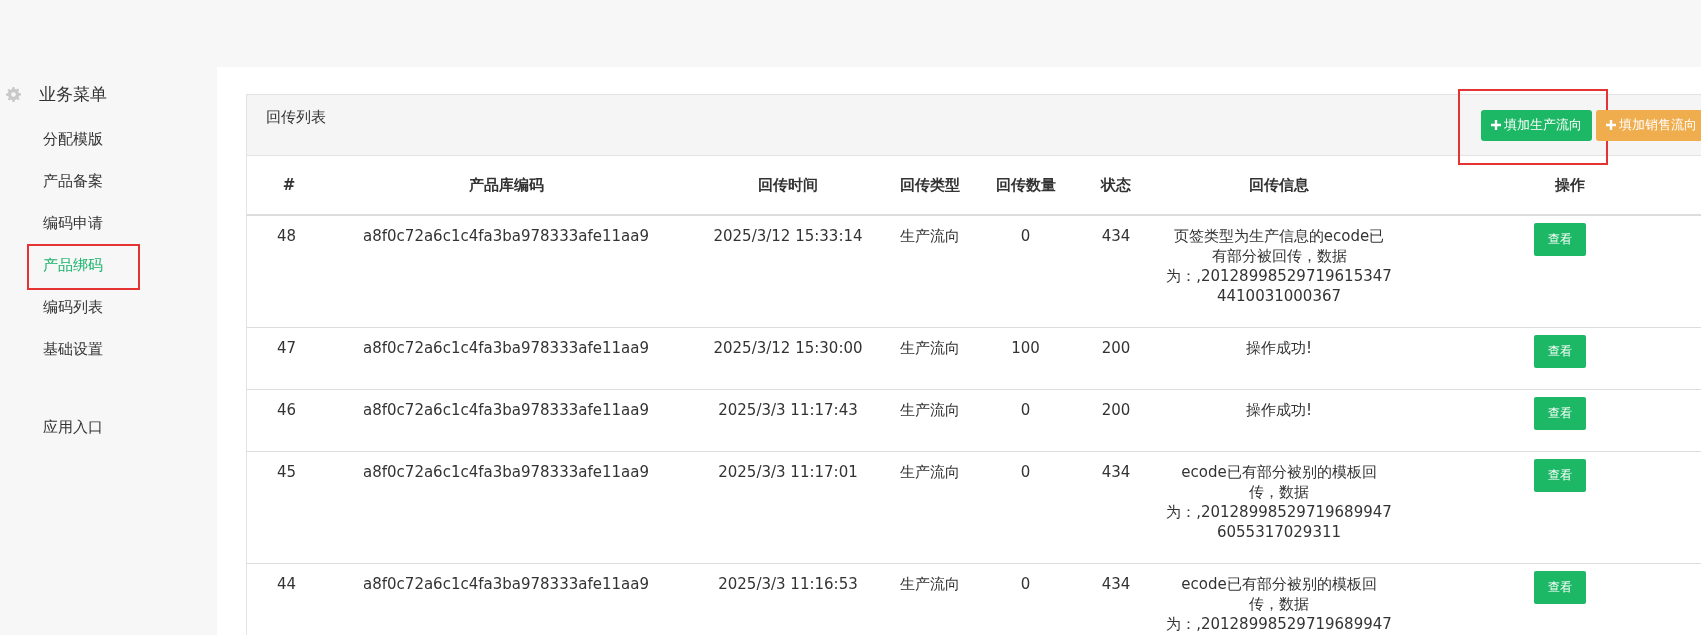 Image resolution: width=1701 pixels, height=635 pixels. I want to click on table-cell: 48, so click(289, 271).